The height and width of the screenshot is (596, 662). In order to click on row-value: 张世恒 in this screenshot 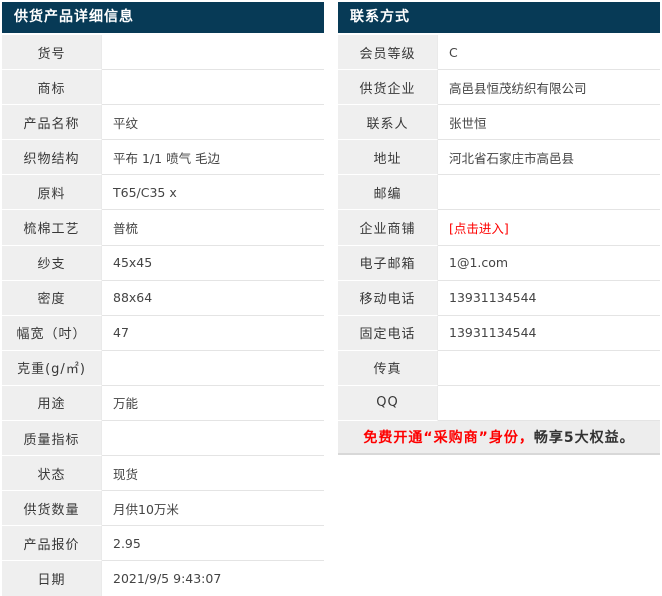, I will do `click(468, 123)`.